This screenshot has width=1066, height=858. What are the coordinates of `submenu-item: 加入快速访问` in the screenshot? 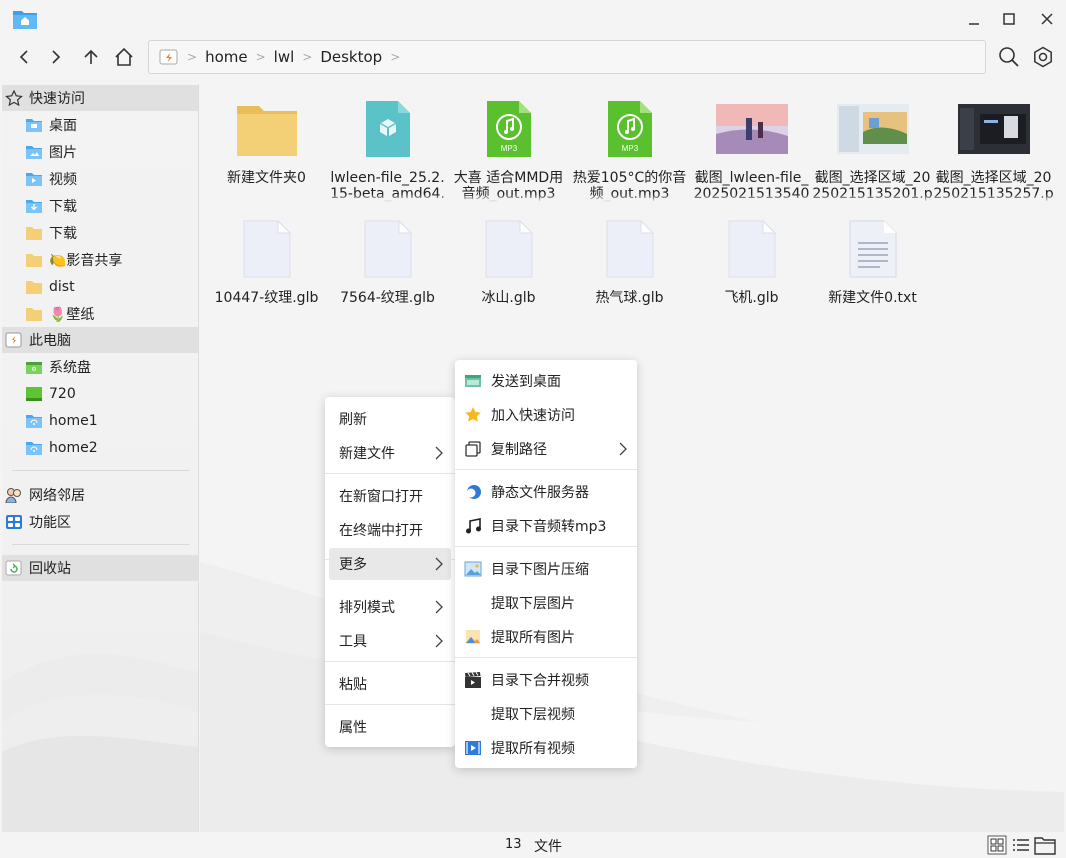 It's located at (546, 415).